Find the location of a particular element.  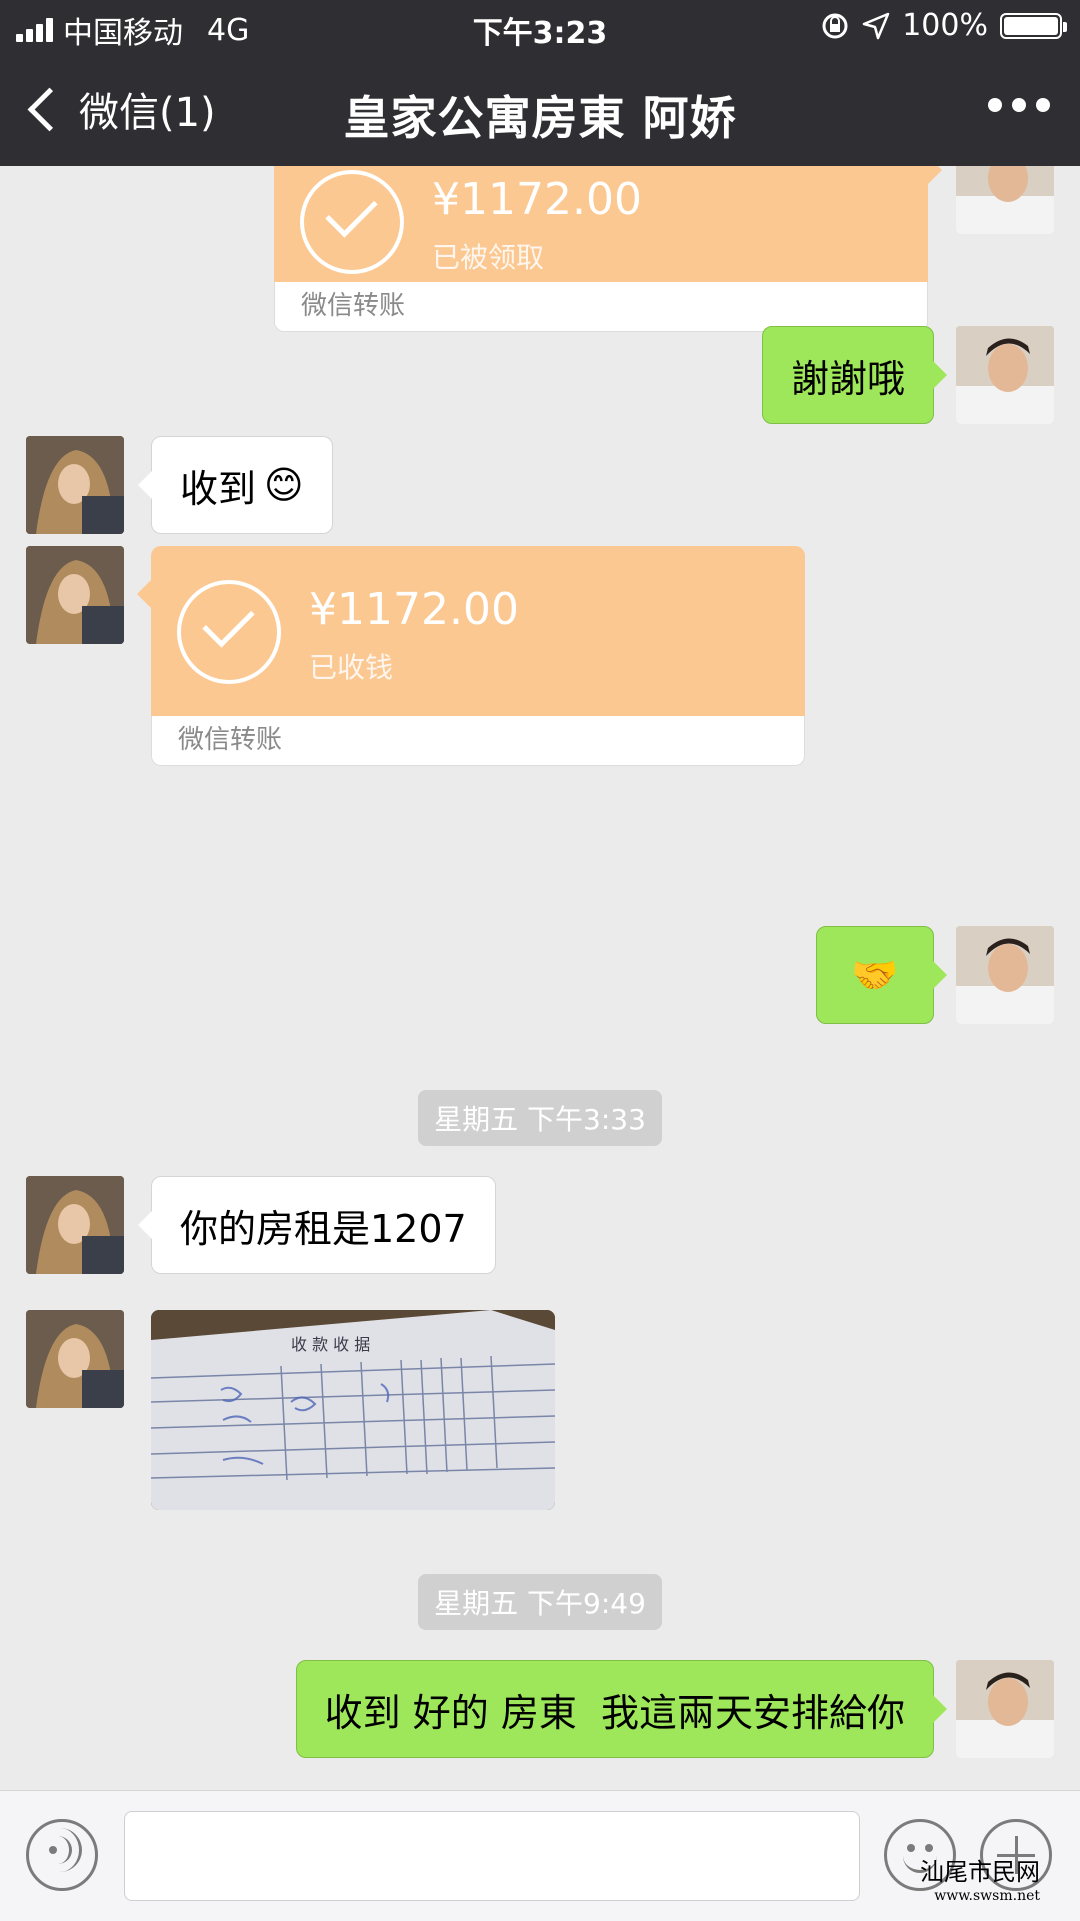

timestamp: 星期五 下午9:49 is located at coordinates (540, 1602).